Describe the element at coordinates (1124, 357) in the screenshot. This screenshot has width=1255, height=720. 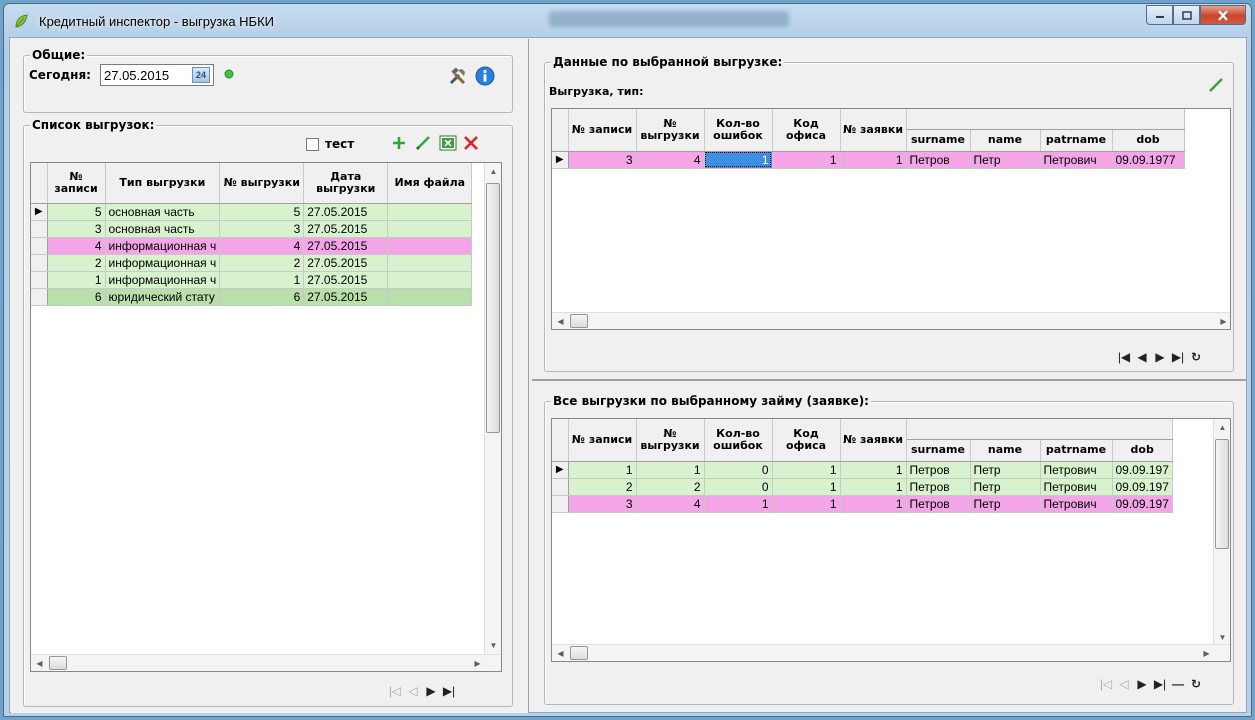
I see `first-record-icon: |◀` at that location.